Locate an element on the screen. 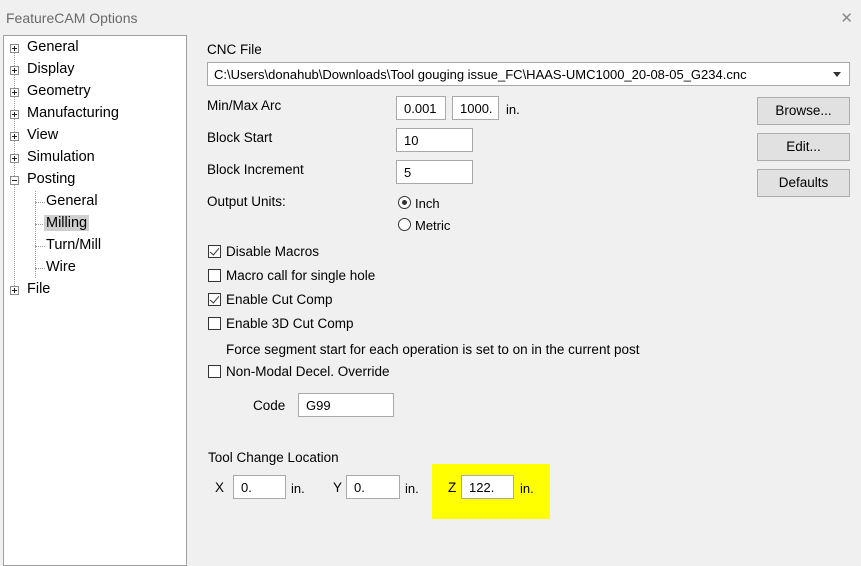 Image resolution: width=861 pixels, height=566 pixels. title-bar: FeatureCAM Options ✕ is located at coordinates (430, 17).